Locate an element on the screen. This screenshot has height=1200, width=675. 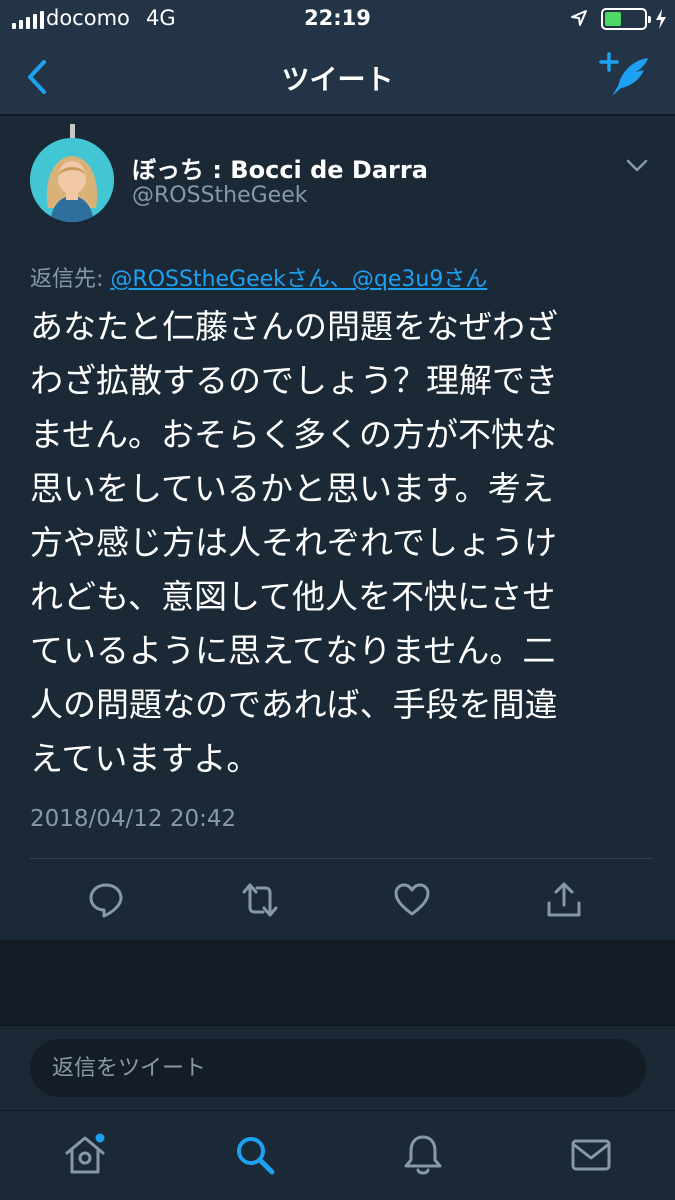
nav-bar: ツイート is located at coordinates (337, 76).